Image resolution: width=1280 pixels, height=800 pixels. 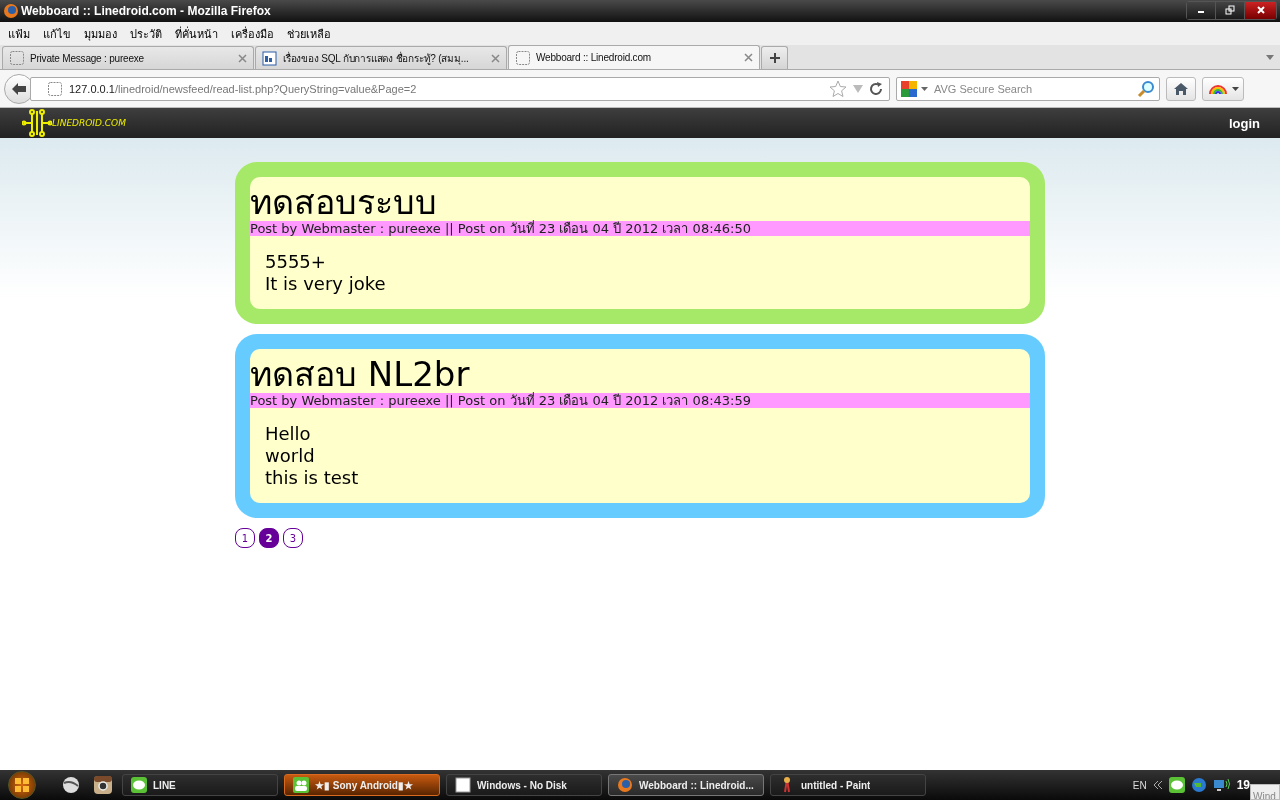 I want to click on menu-item: มุมมอง, so click(x=103, y=33).